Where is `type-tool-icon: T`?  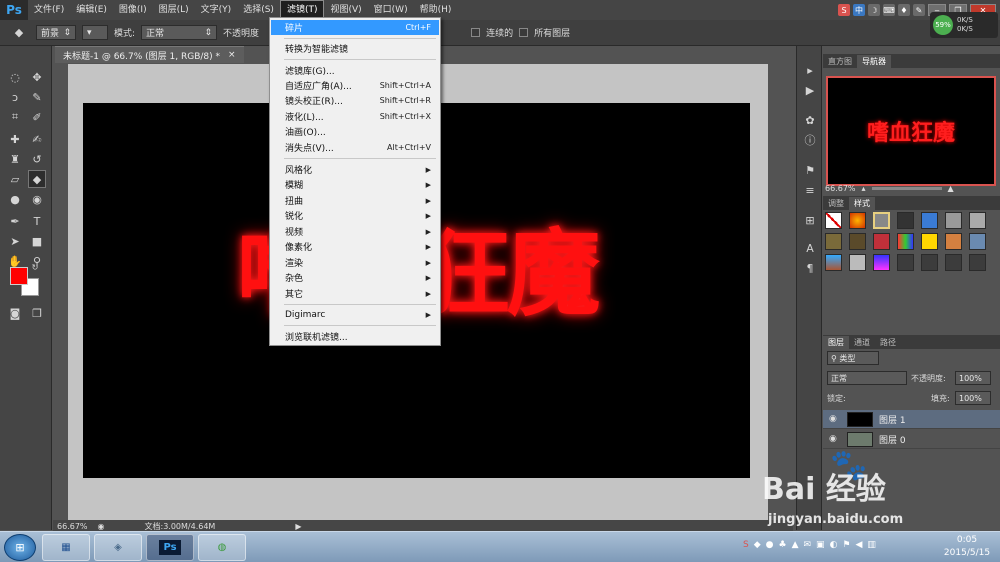 type-tool-icon: T is located at coordinates (37, 221).